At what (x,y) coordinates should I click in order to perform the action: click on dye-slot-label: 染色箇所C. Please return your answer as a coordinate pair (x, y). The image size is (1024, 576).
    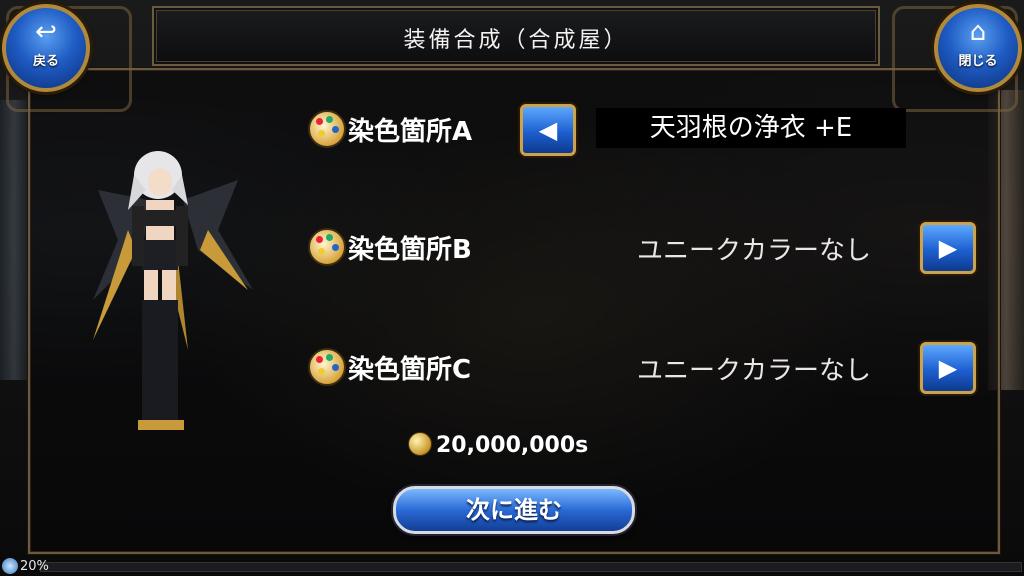
    Looking at the image, I should click on (410, 370).